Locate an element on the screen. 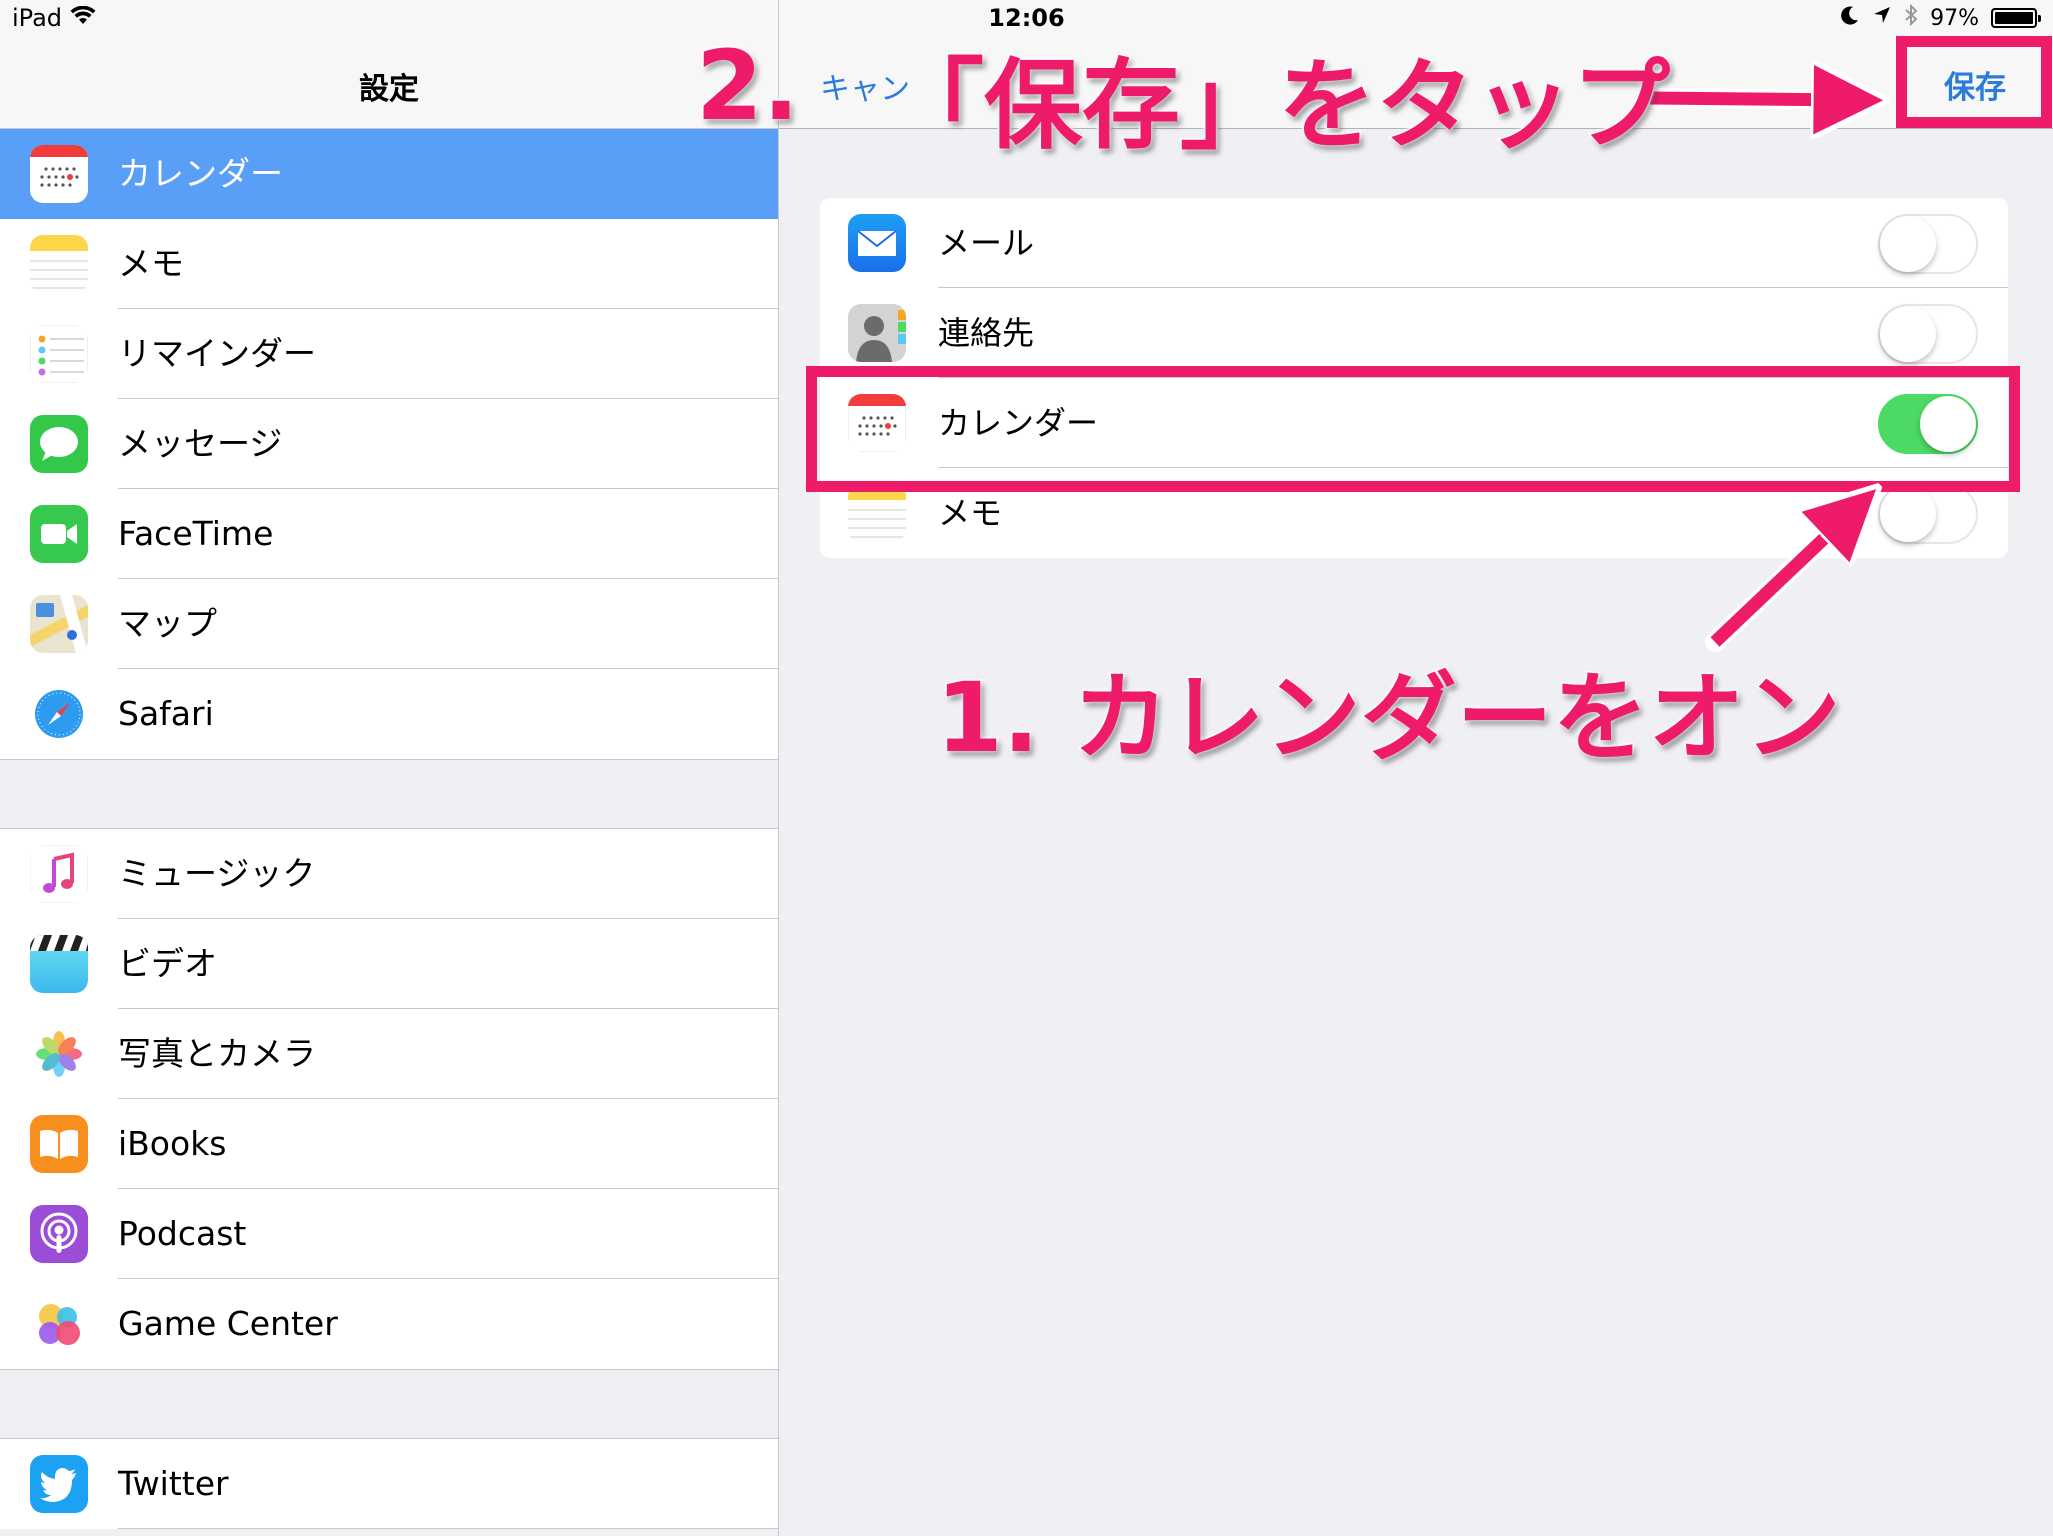 This screenshot has width=2053, height=1536. location-arrow-icon is located at coordinates (1882, 18).